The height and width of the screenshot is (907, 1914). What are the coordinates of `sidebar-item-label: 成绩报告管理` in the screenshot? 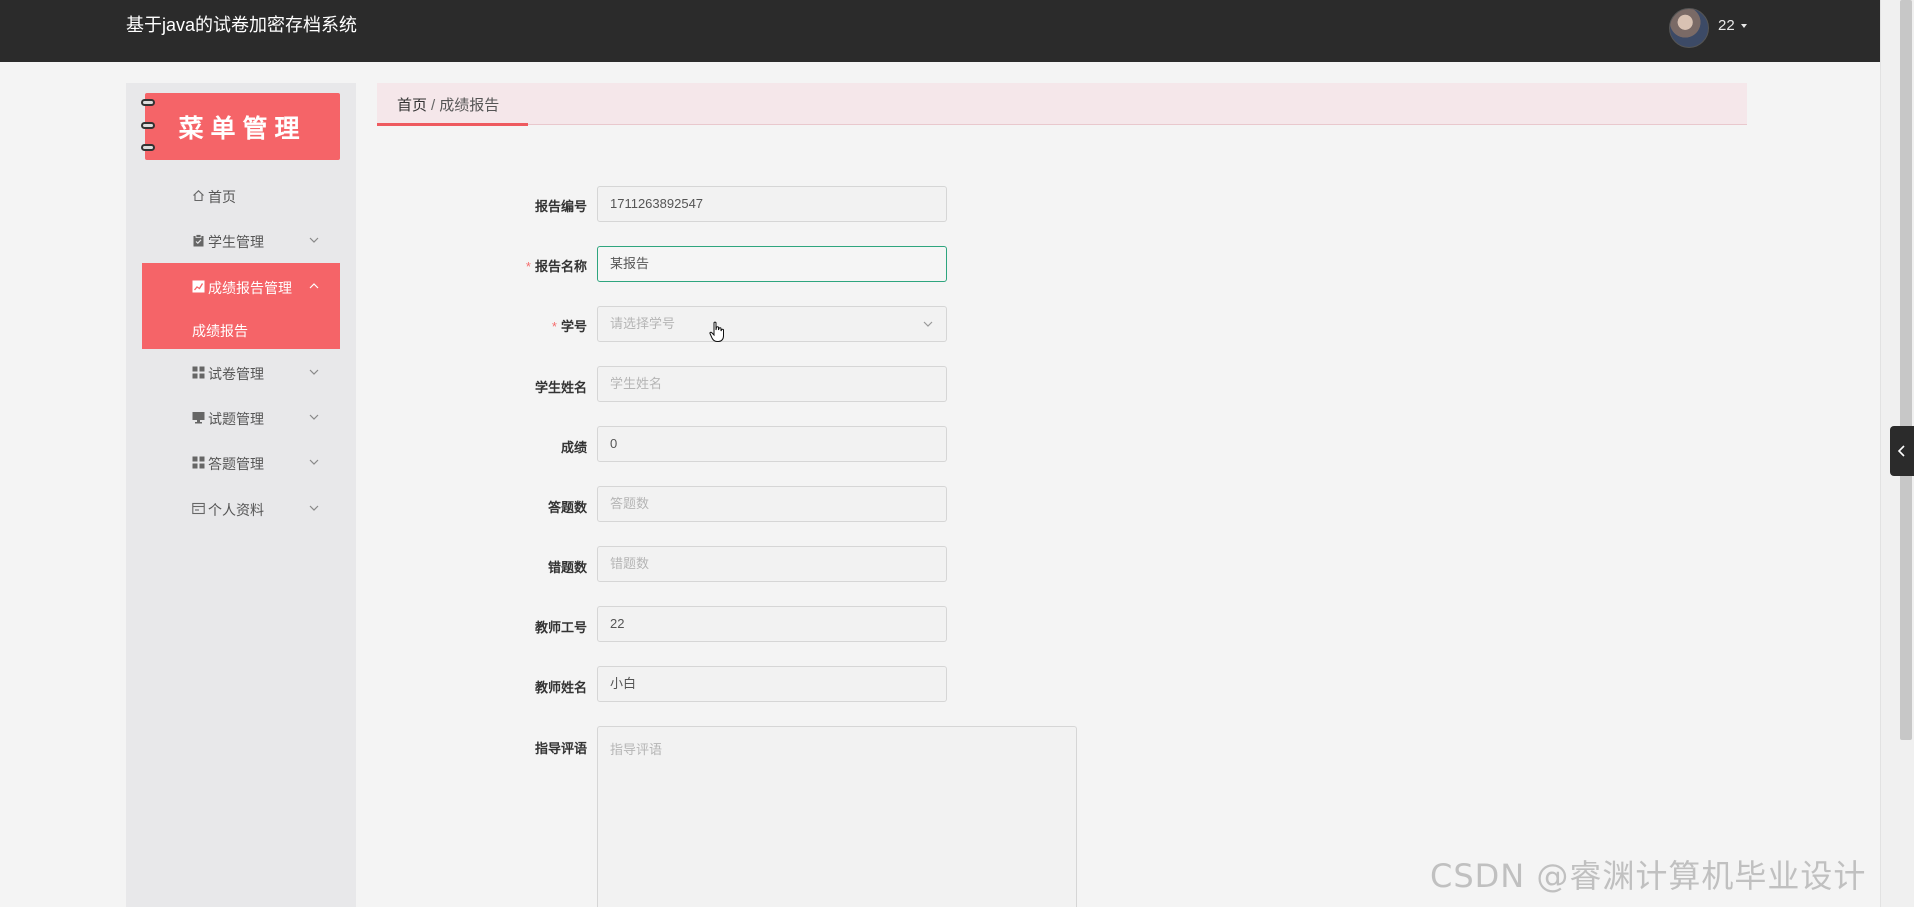 It's located at (250, 288).